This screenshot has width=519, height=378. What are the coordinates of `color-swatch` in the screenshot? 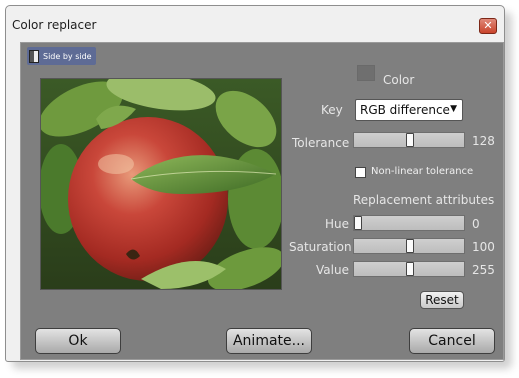 It's located at (366, 73).